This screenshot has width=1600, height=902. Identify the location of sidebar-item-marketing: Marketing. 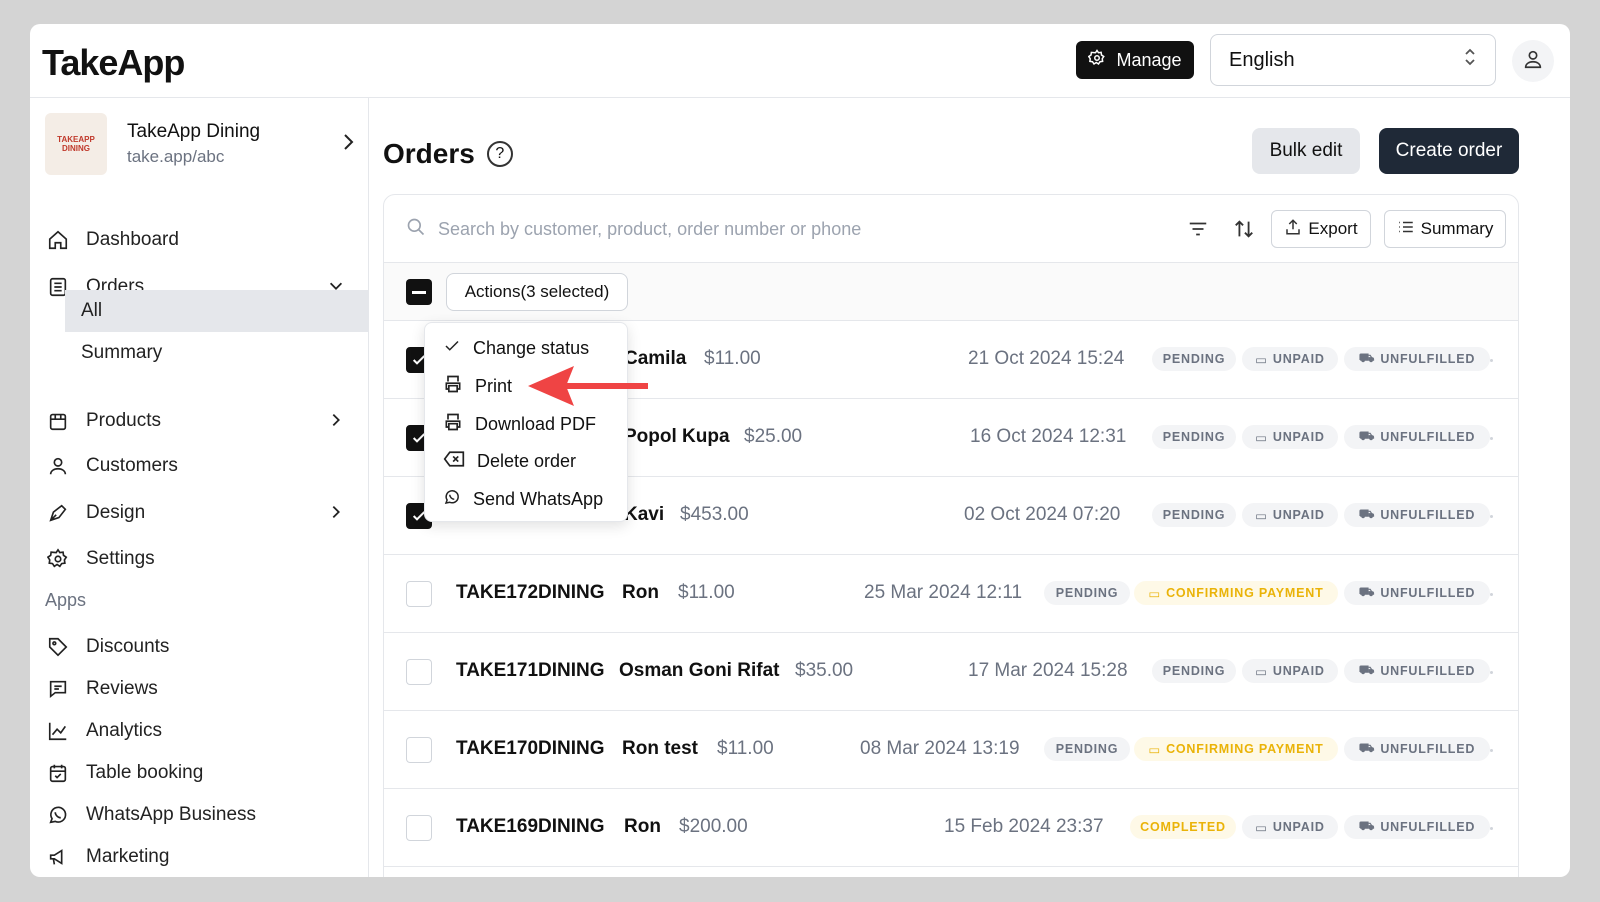
(200, 857).